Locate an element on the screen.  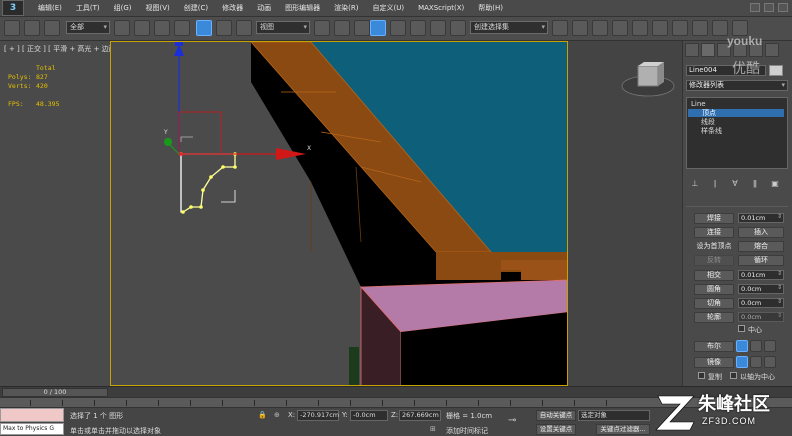
rendered-frame-icon is located at coordinates (720, 28).